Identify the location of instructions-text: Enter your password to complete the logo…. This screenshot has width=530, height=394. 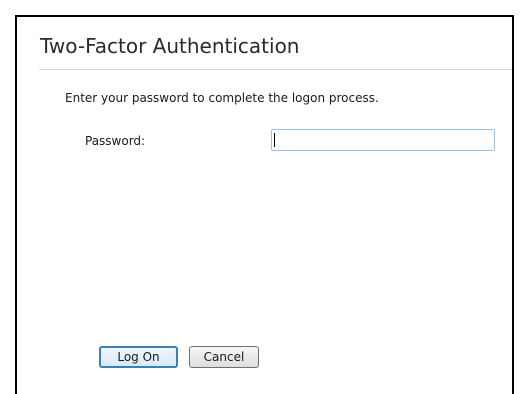
(222, 98).